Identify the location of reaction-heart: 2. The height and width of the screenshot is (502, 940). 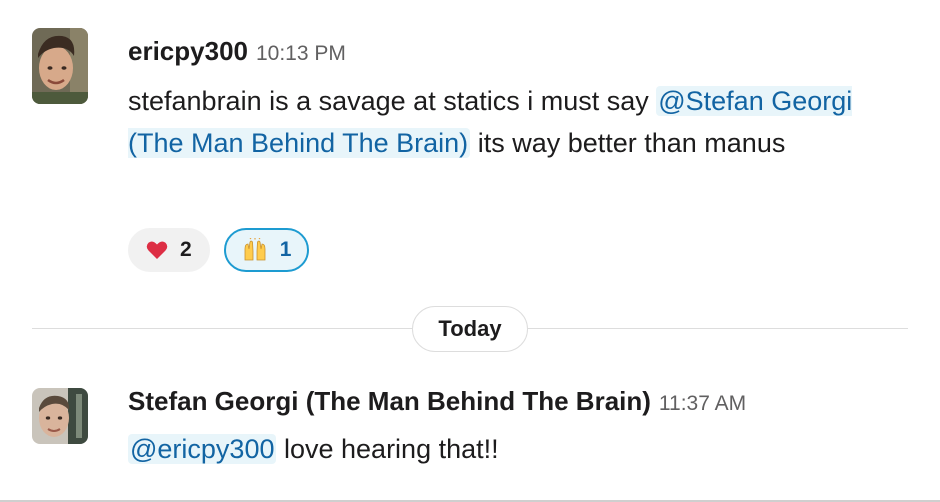
(169, 250).